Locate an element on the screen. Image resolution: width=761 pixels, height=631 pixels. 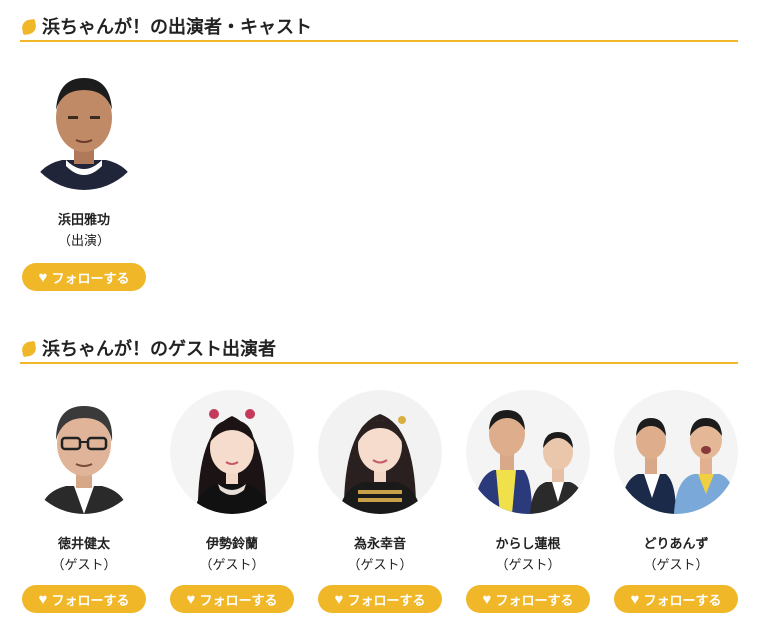
person-name: 浜田雅功 is located at coordinates (83, 220).